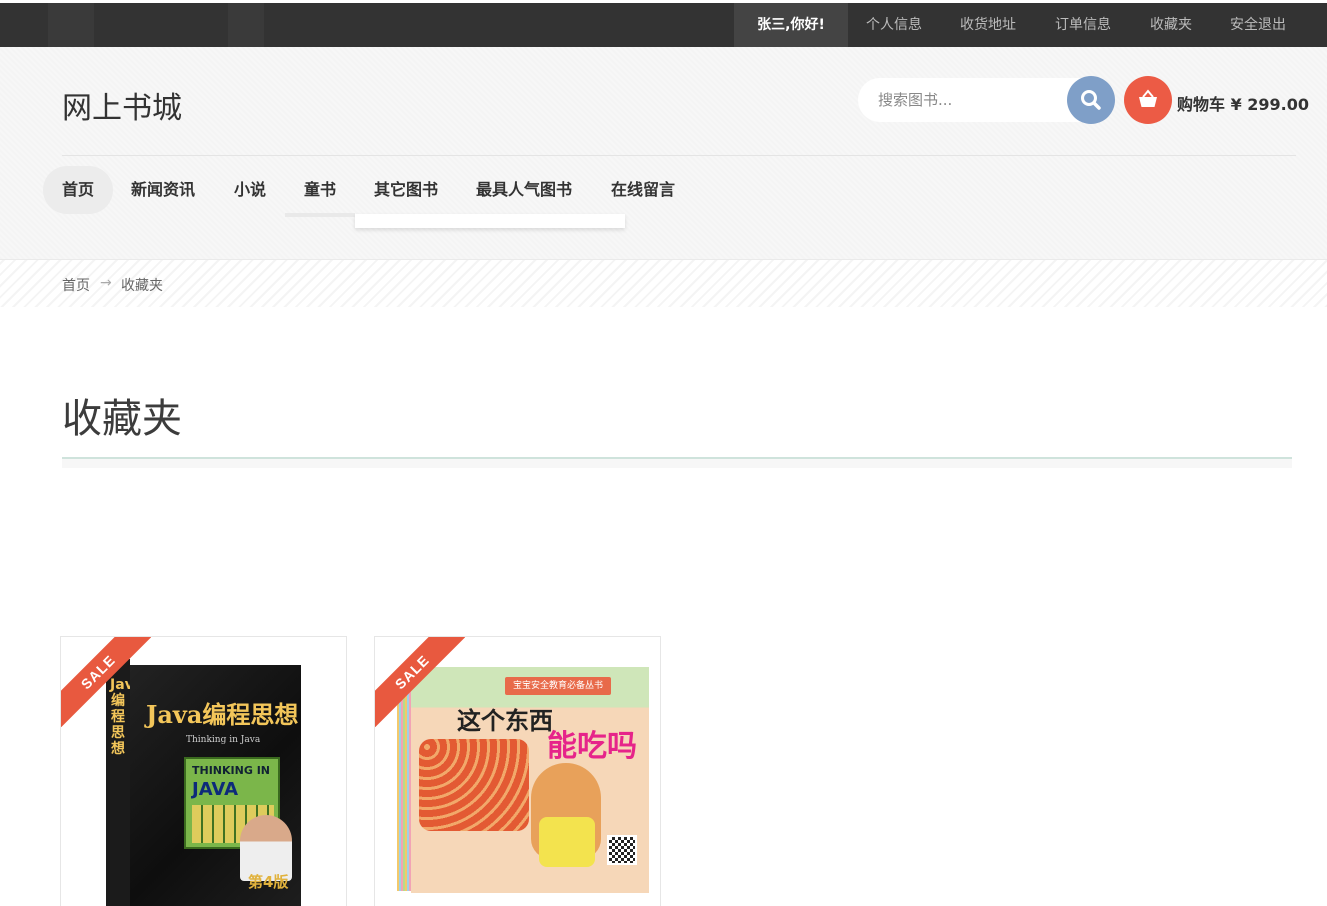  Describe the element at coordinates (622, 850) in the screenshot. I see `cover-qr-code` at that location.